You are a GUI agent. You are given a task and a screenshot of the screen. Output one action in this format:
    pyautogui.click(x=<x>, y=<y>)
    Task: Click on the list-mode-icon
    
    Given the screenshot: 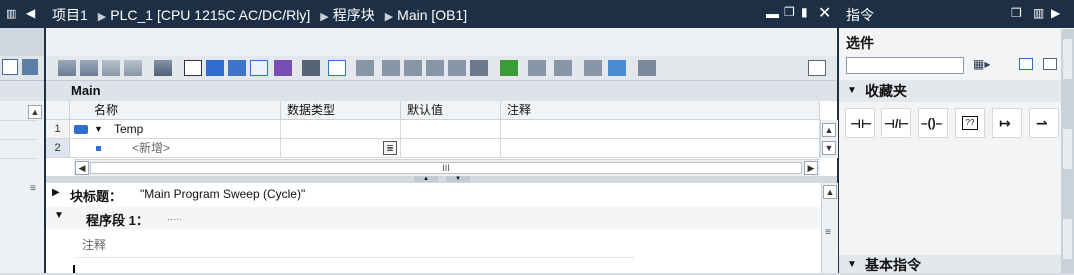 What is the action you would take?
    pyautogui.click(x=1050, y=64)
    